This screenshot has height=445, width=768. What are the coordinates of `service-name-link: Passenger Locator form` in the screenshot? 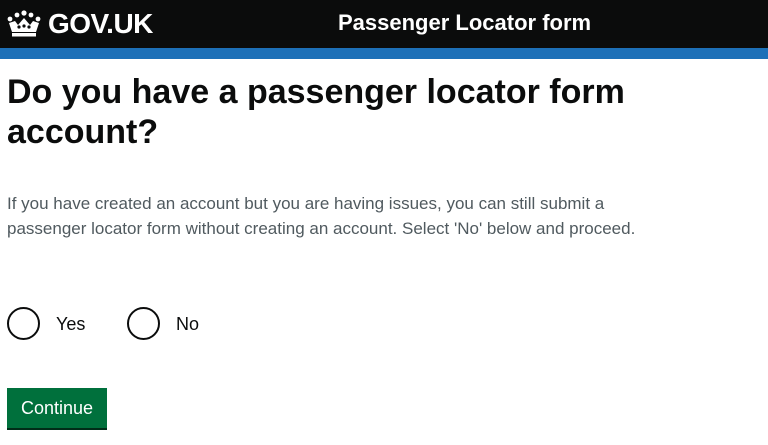 It's located at (464, 23).